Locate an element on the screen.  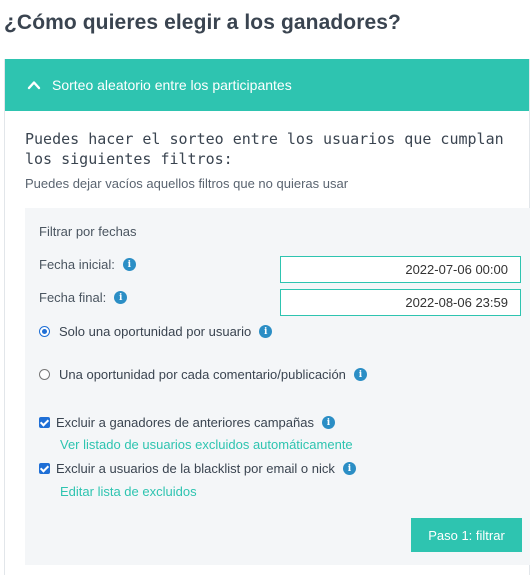
start-date-label-text: Fecha inicial: is located at coordinates (77, 264).